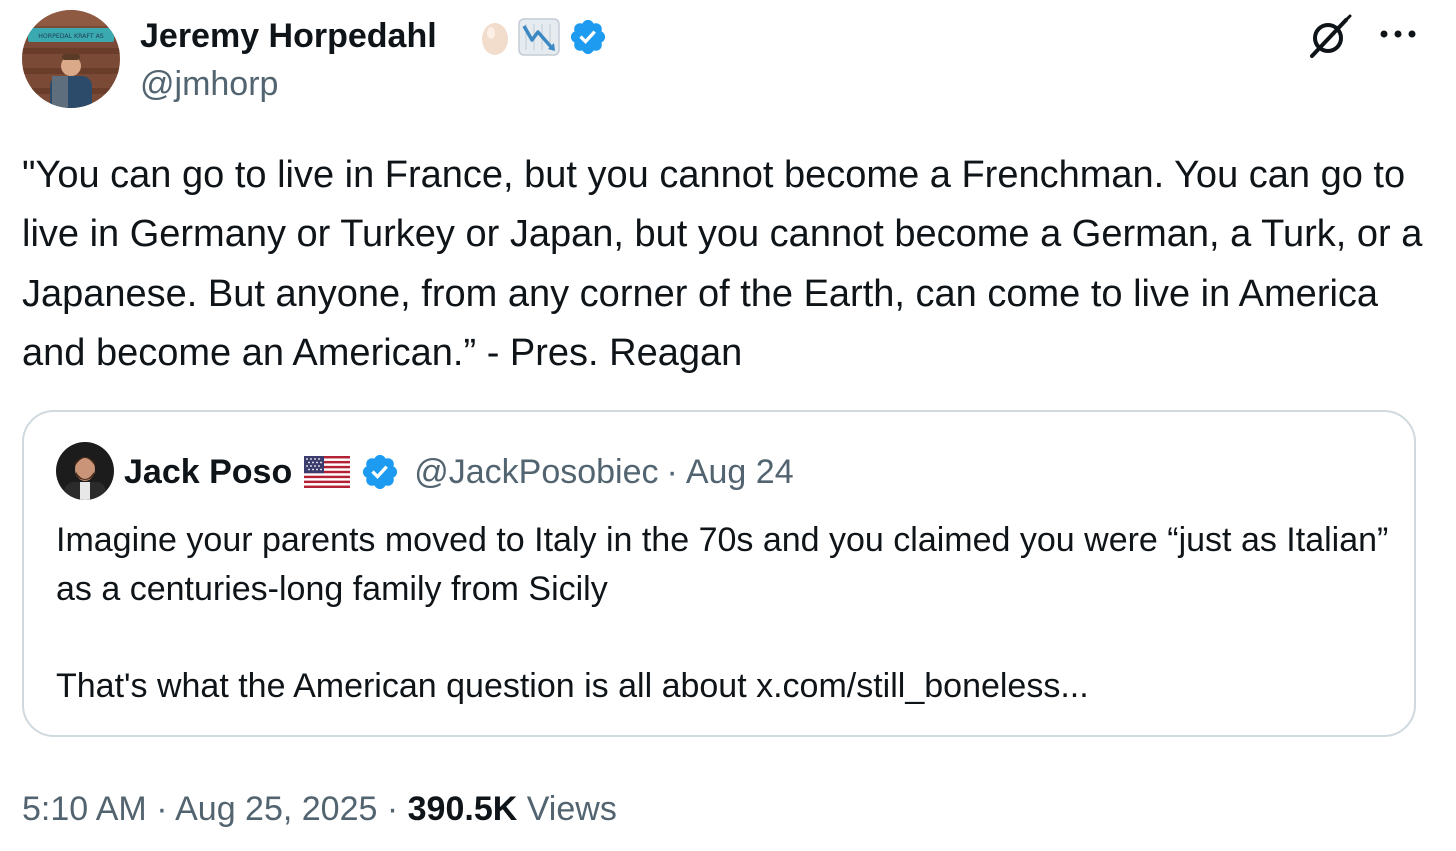 The height and width of the screenshot is (851, 1456). What do you see at coordinates (84, 809) in the screenshot?
I see `tweet-time: 5:10 AM` at bounding box center [84, 809].